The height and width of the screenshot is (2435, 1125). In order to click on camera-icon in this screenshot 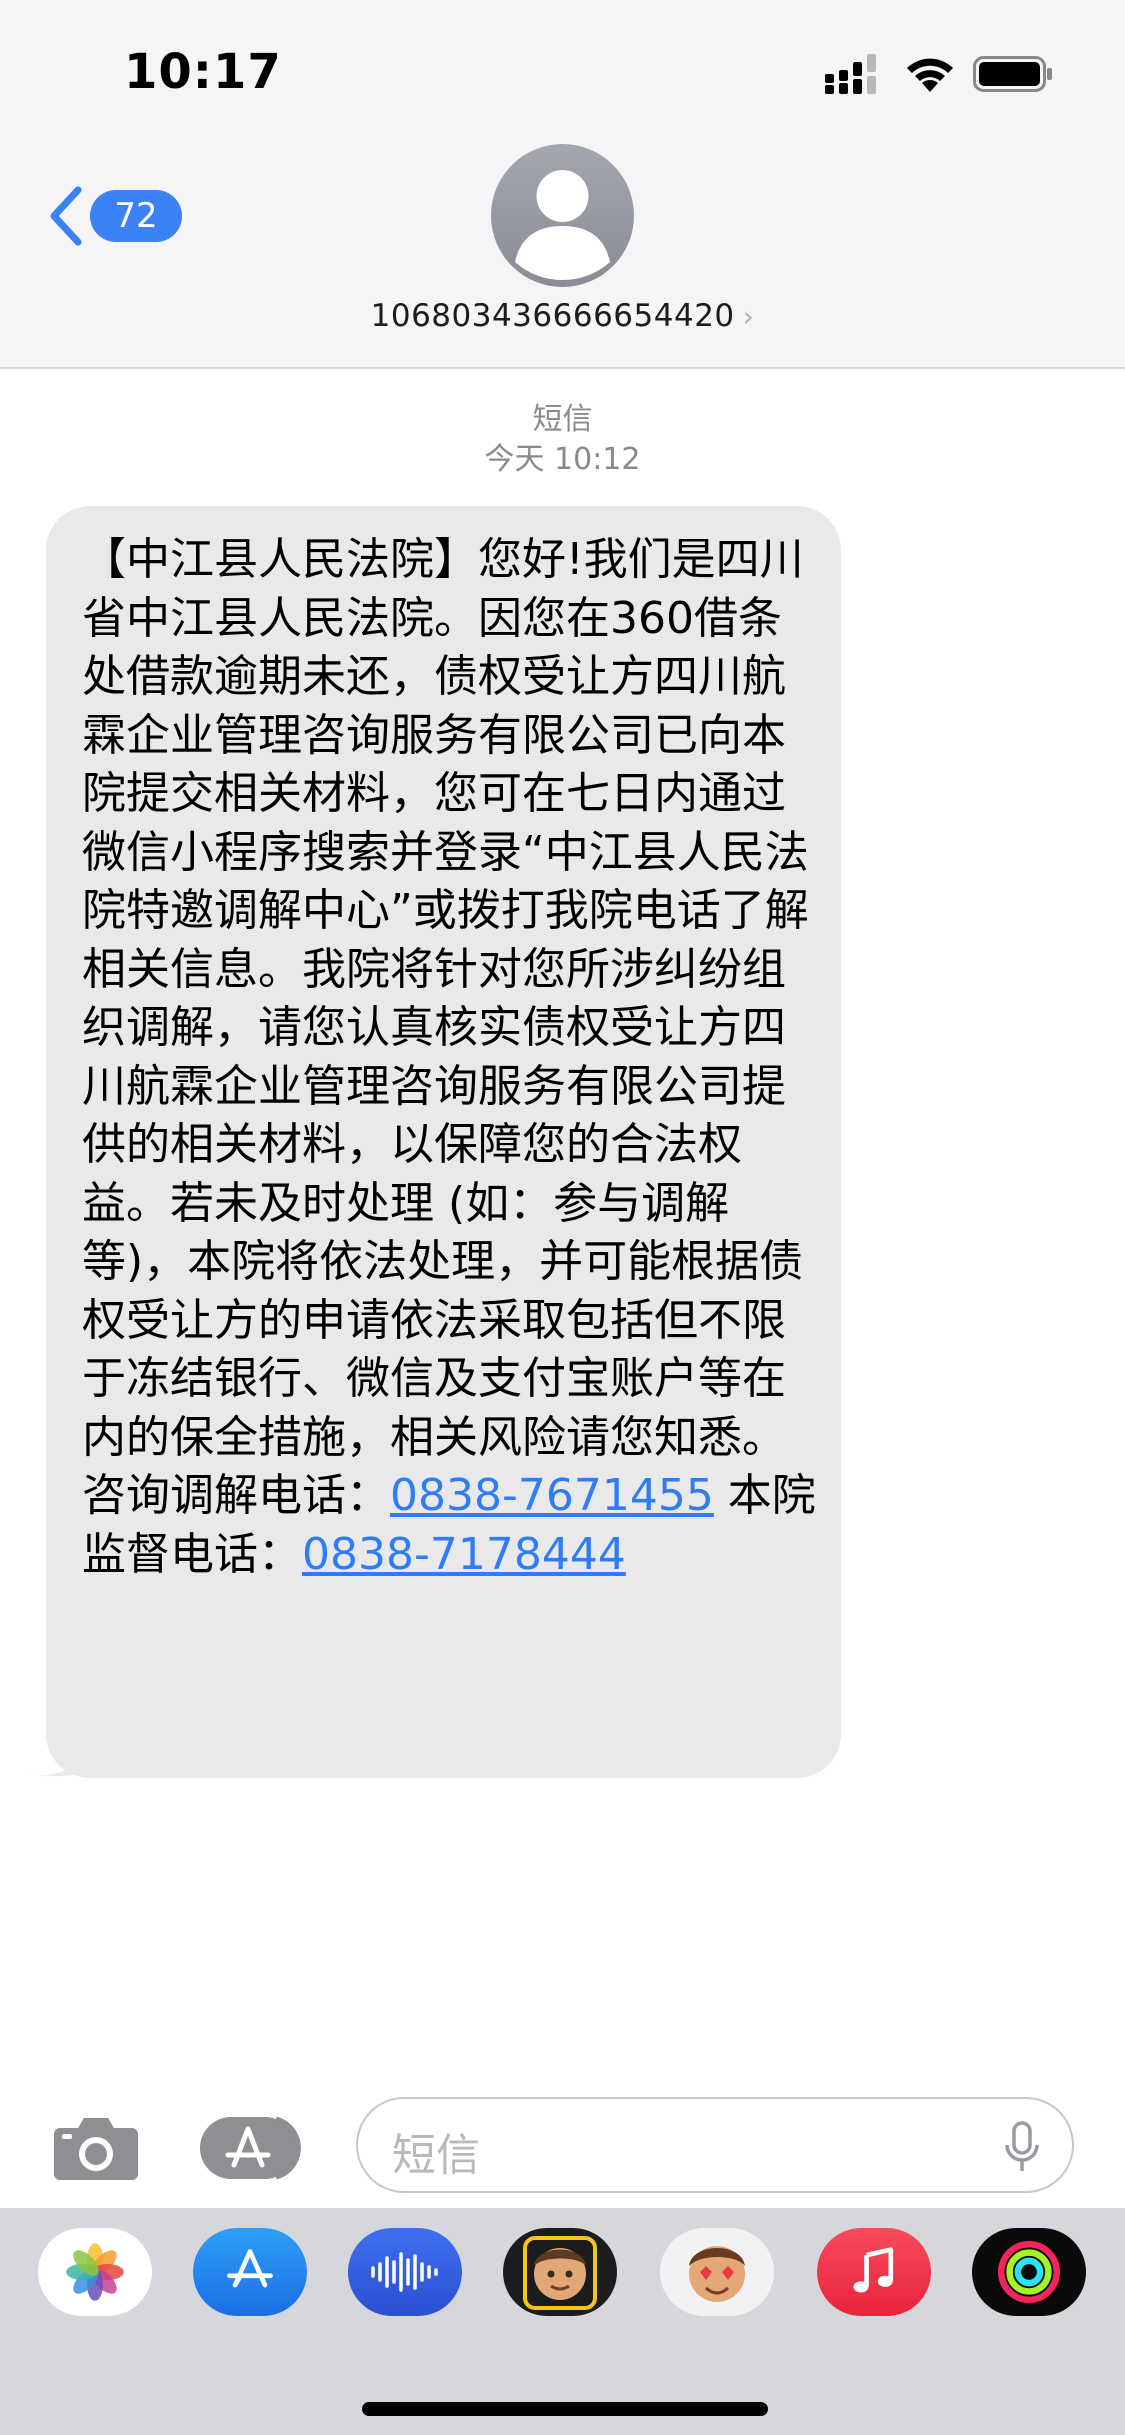, I will do `click(96, 2147)`.